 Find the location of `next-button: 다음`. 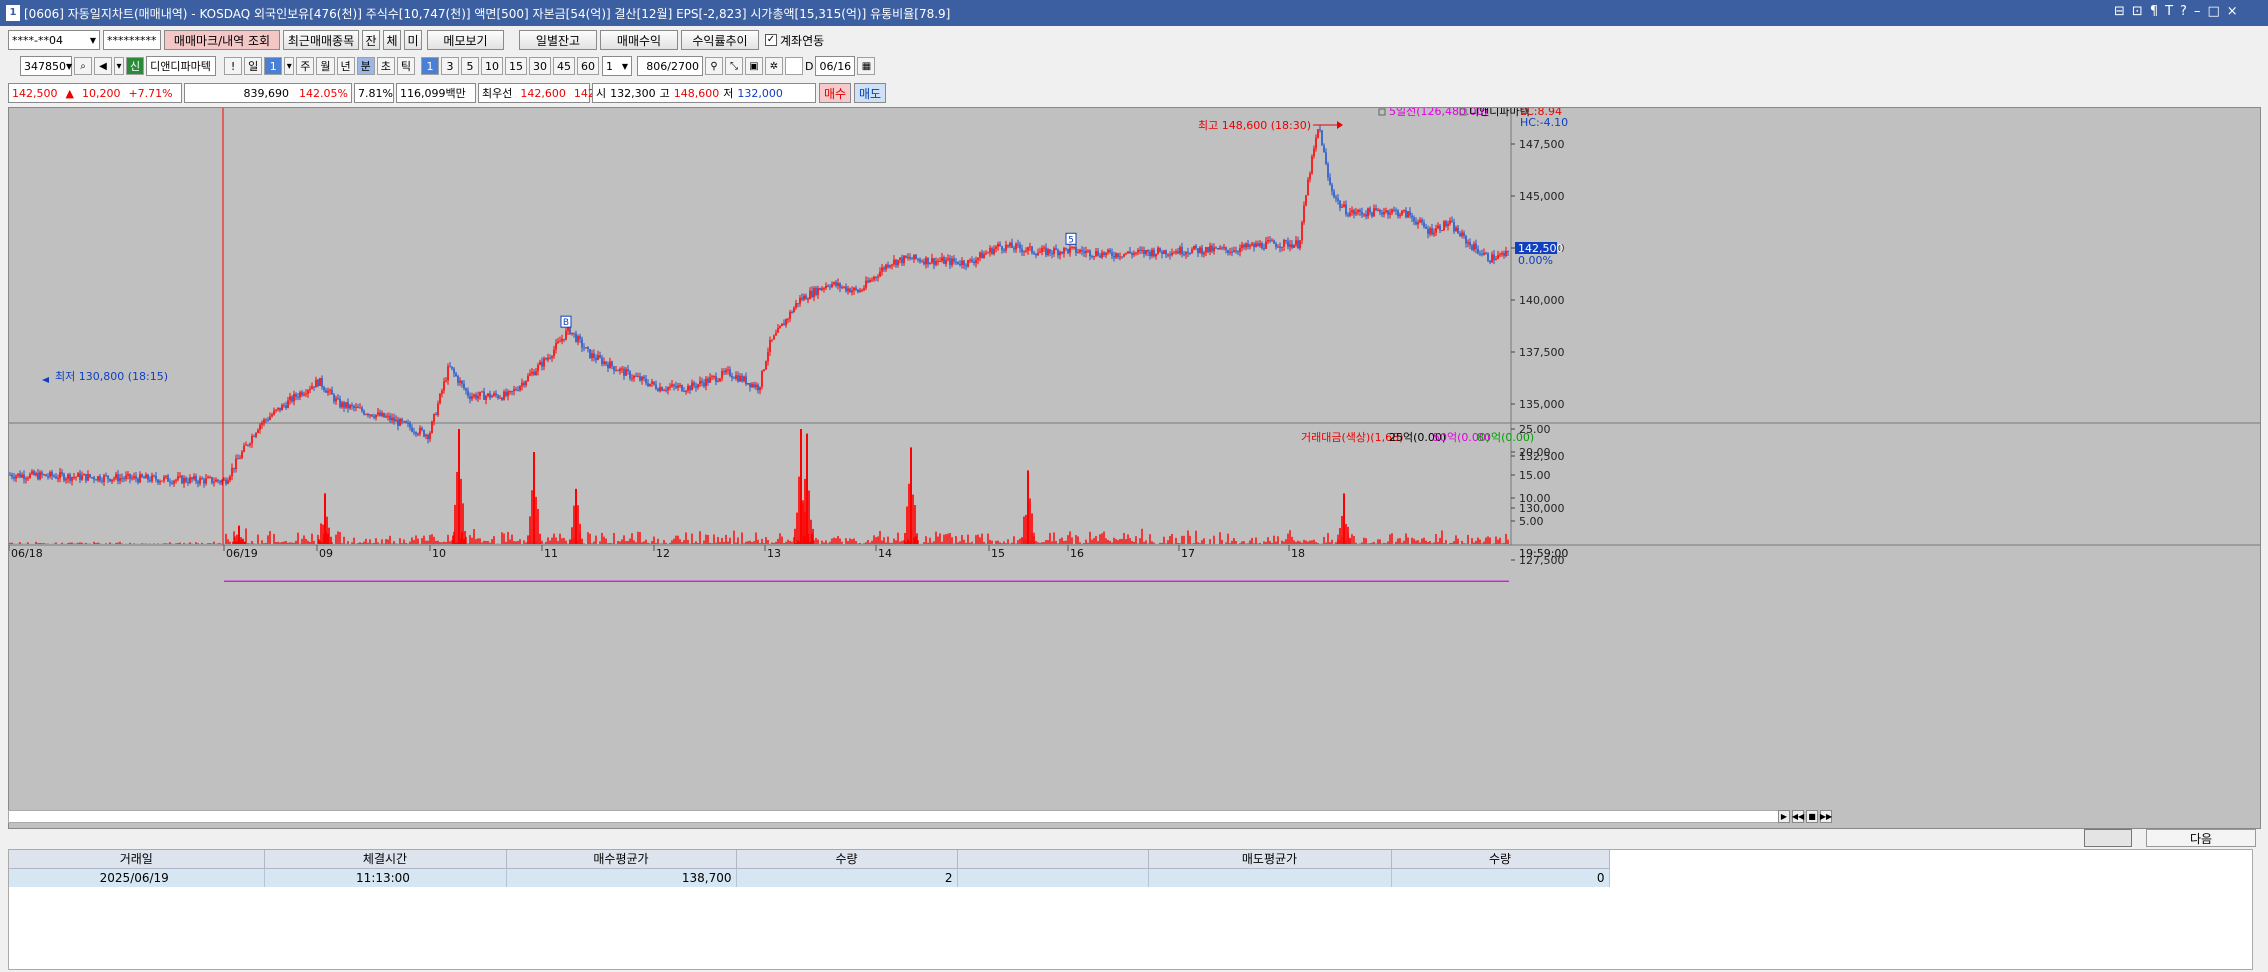

next-button: 다음 is located at coordinates (2201, 838).